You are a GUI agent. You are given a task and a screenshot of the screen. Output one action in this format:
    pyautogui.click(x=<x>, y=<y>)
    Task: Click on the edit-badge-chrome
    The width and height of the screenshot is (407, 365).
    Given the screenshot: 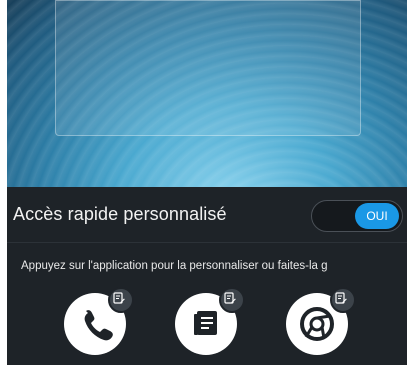 What is the action you would take?
    pyautogui.click(x=343, y=300)
    